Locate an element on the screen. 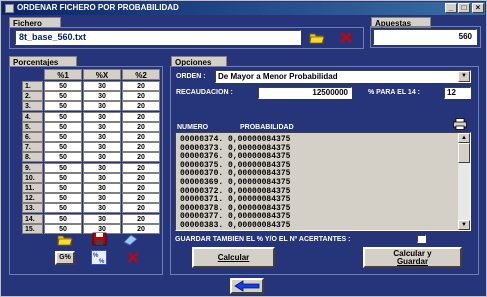  maximize-button: □ is located at coordinates (464, 8).